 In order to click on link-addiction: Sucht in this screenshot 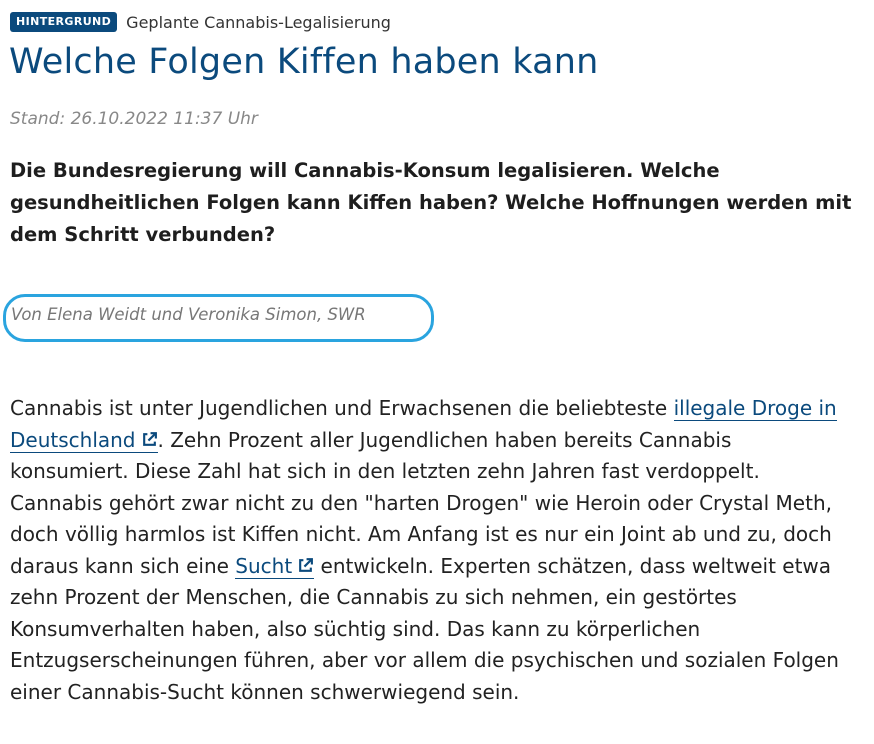, I will do `click(275, 566)`.